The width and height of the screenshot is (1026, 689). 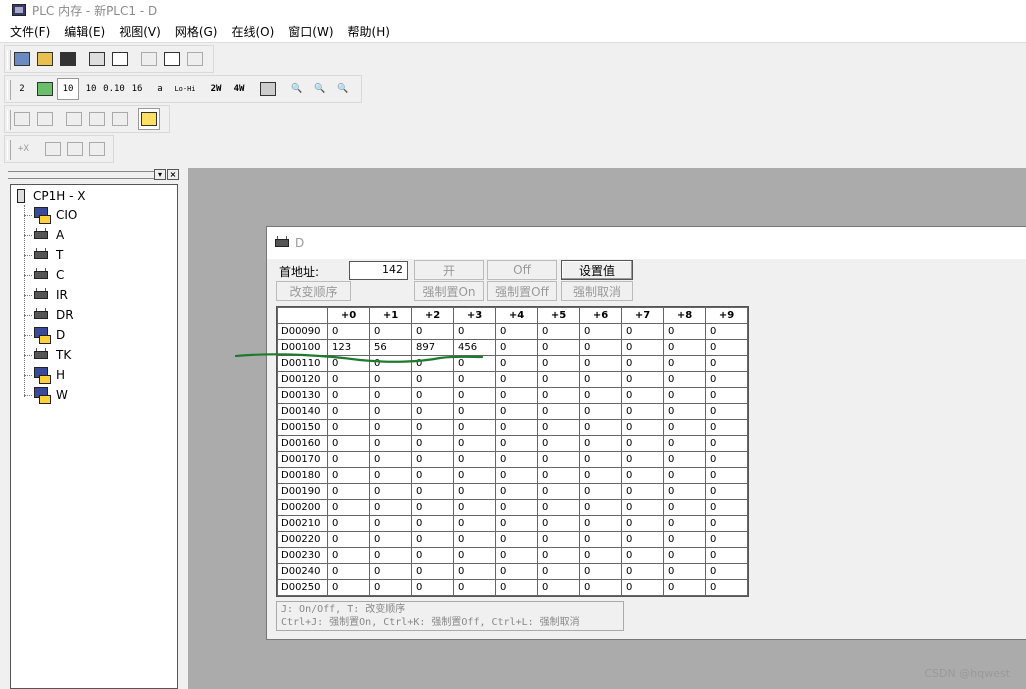 I want to click on zoom-medium-icon: 🔍, so click(x=320, y=89).